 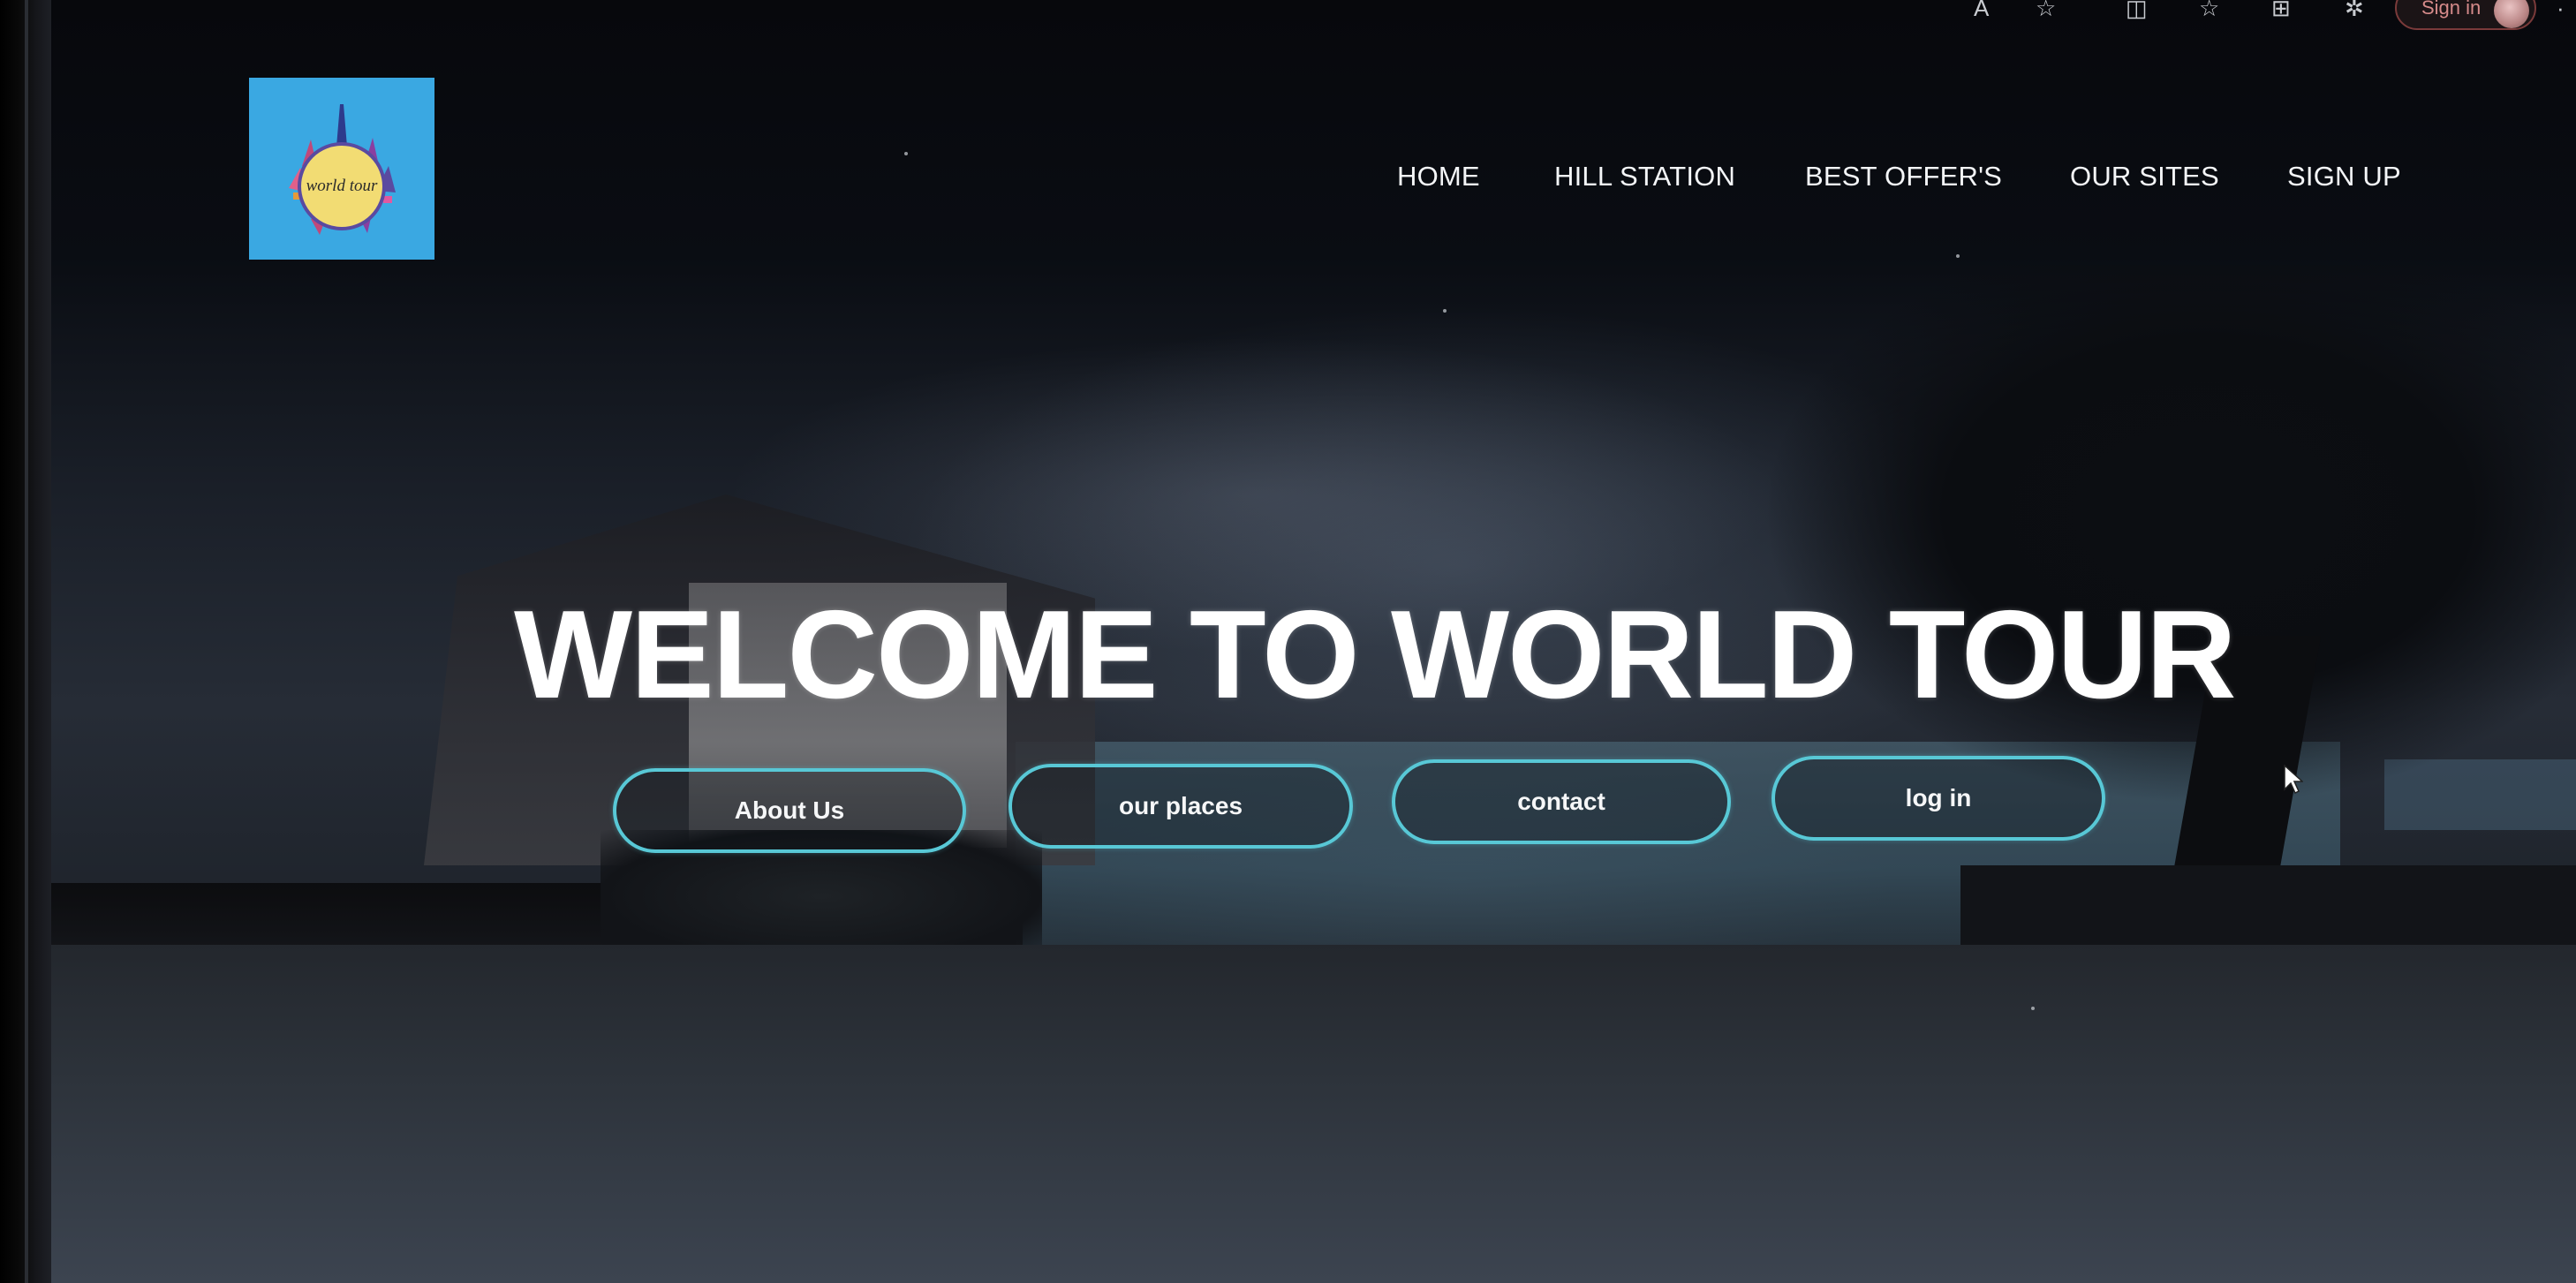 What do you see at coordinates (2294, 780) in the screenshot?
I see `mouse-cursor-icon` at bounding box center [2294, 780].